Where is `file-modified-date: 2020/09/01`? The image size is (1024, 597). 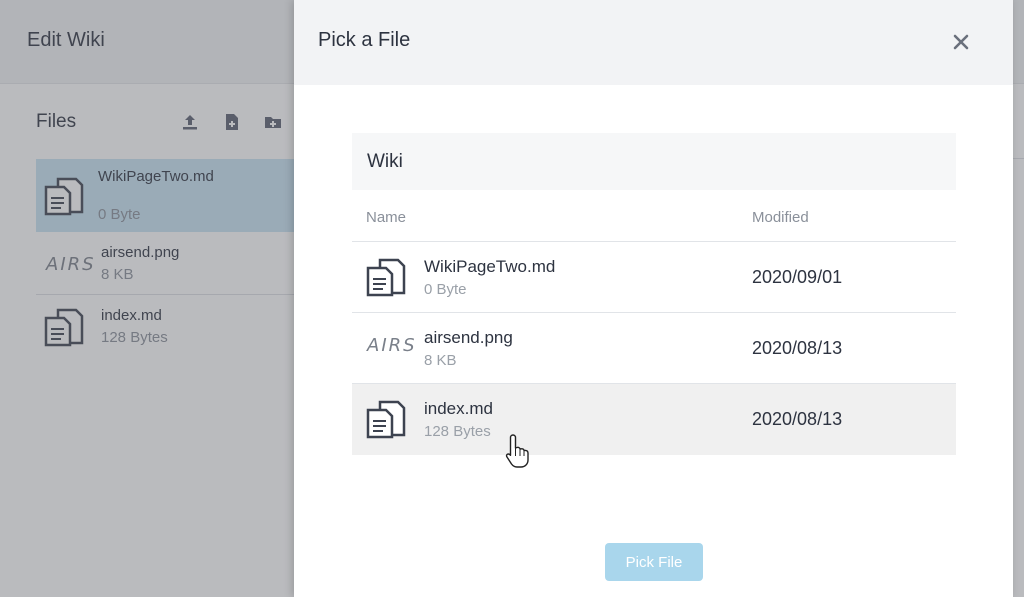 file-modified-date: 2020/09/01 is located at coordinates (797, 277).